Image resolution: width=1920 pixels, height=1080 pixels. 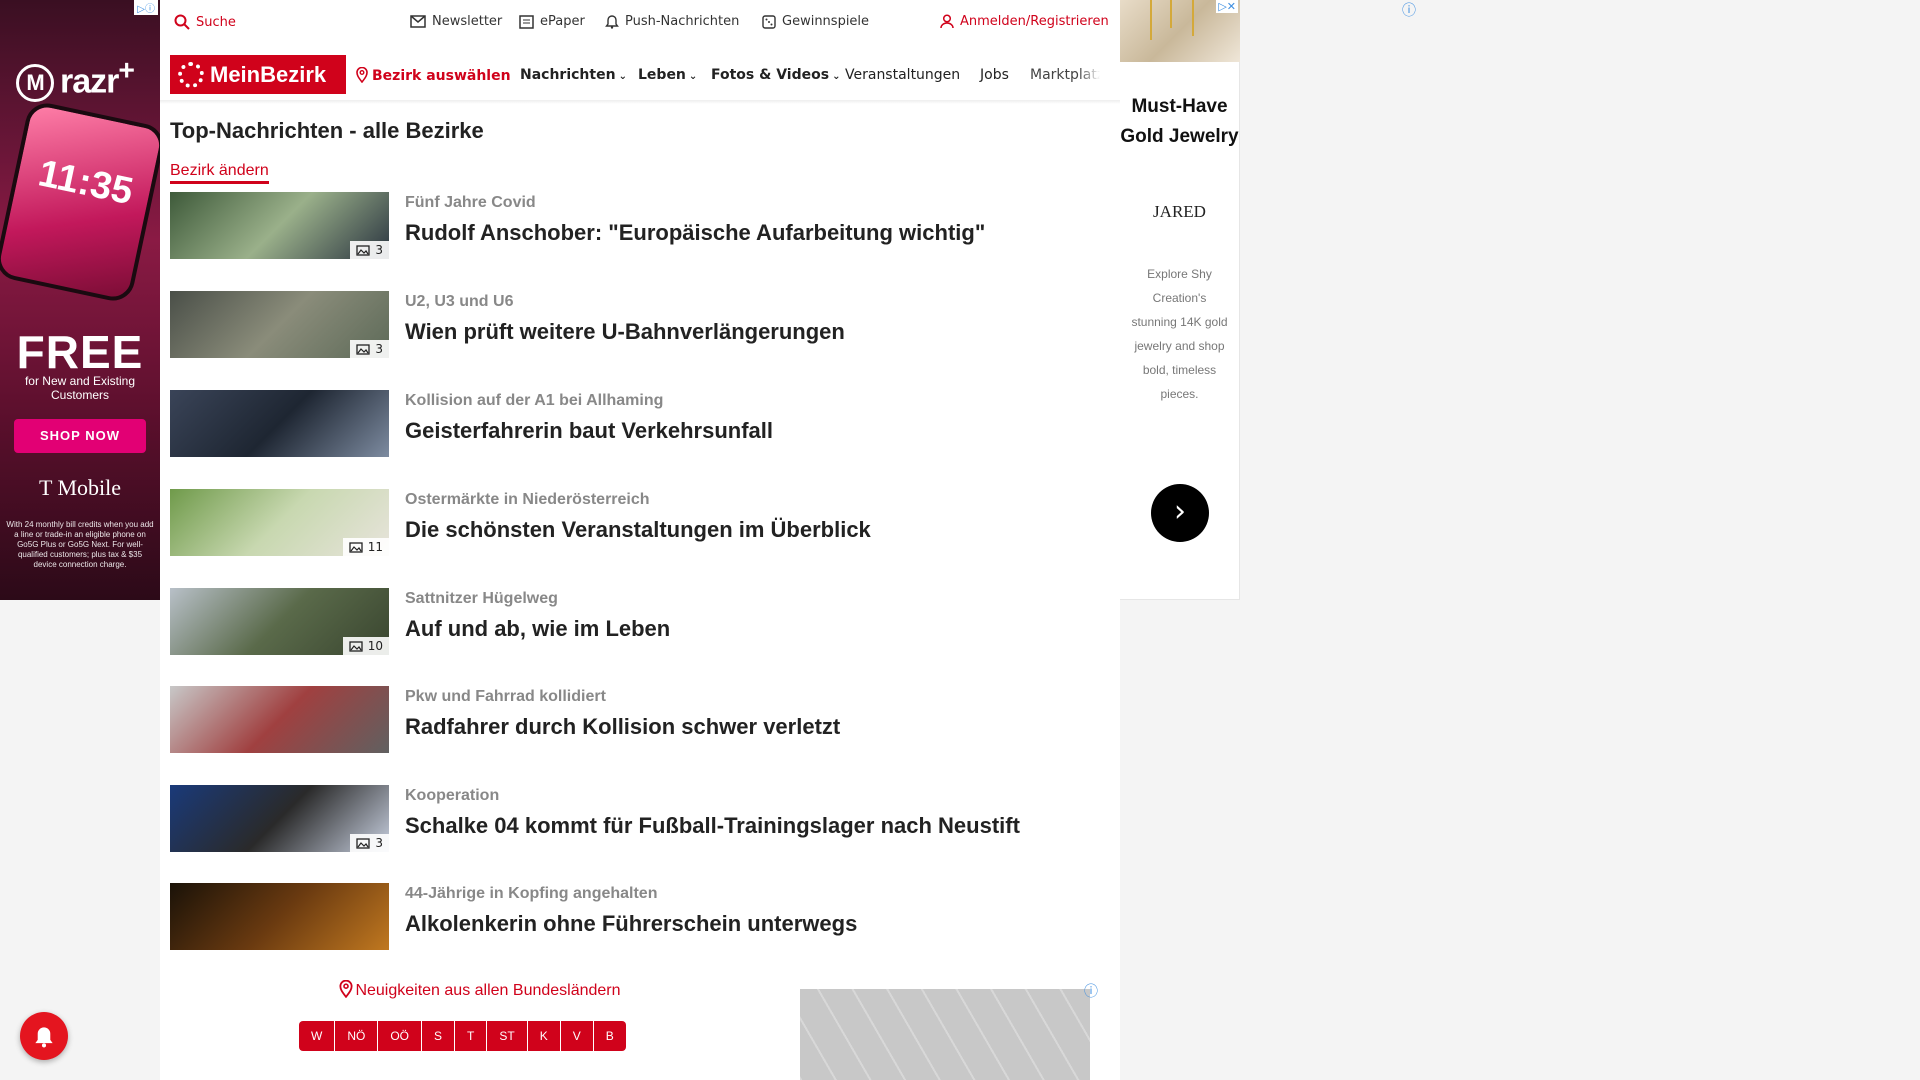 I want to click on push-news-label: Push-Nachrichten, so click(x=682, y=21).